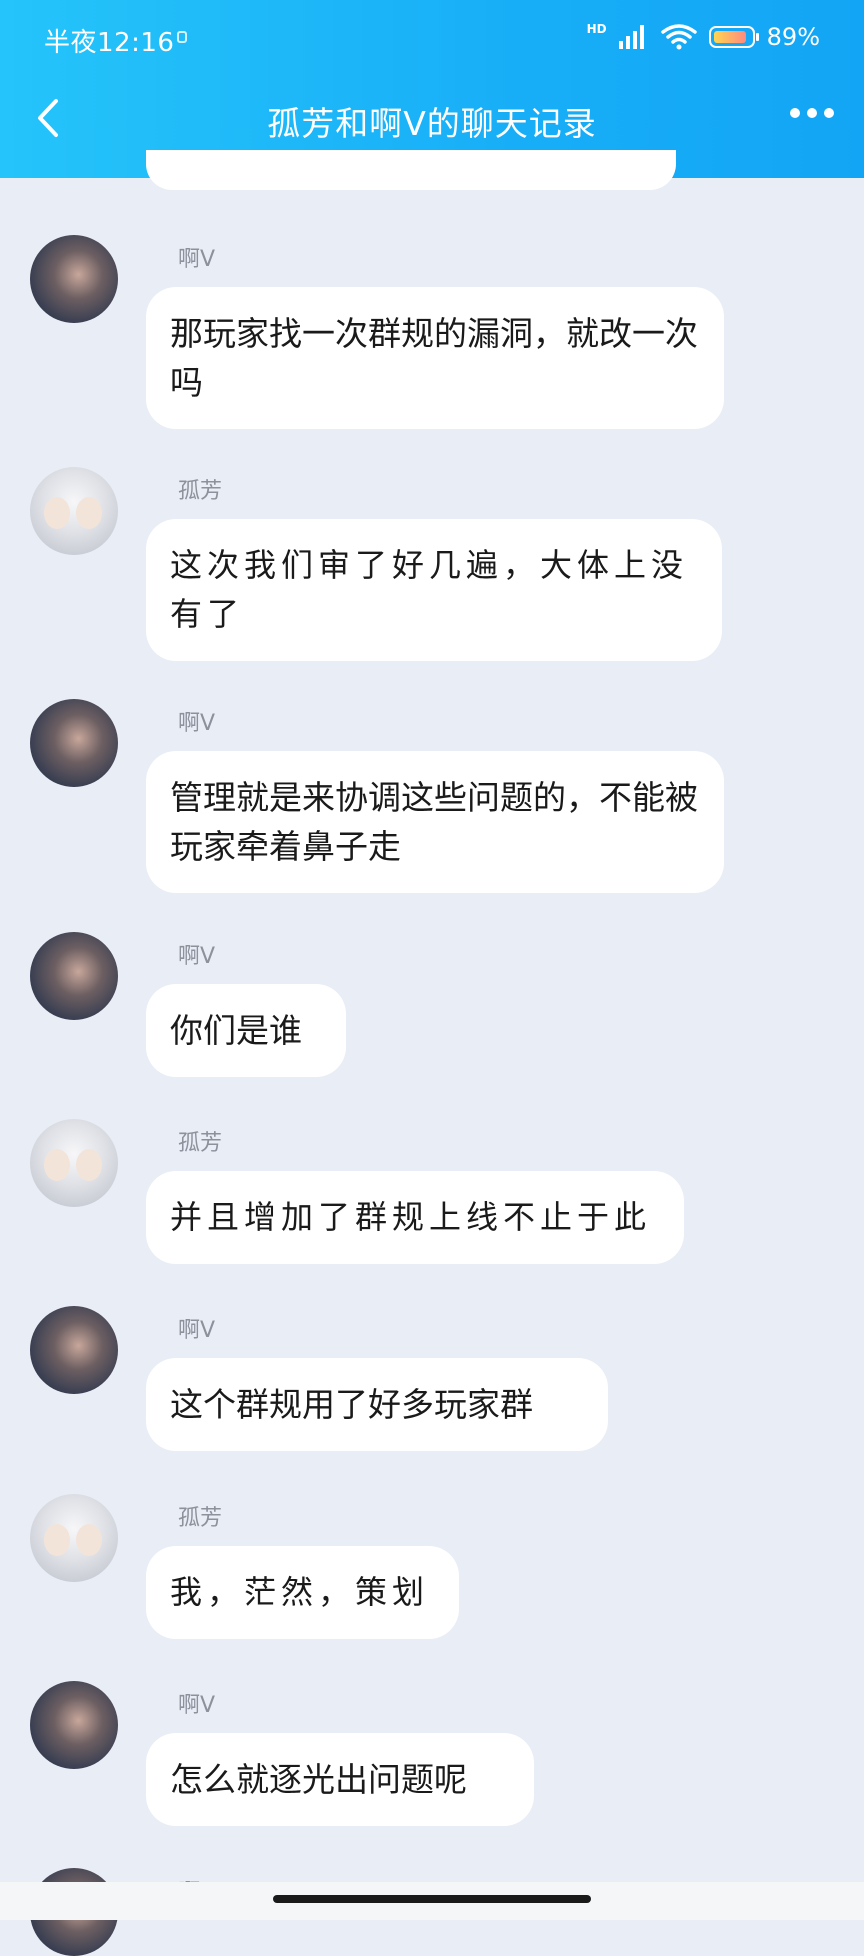 The height and width of the screenshot is (1956, 864). I want to click on message-bubble: 并且增加了群规上线不止于此, so click(415, 1217).